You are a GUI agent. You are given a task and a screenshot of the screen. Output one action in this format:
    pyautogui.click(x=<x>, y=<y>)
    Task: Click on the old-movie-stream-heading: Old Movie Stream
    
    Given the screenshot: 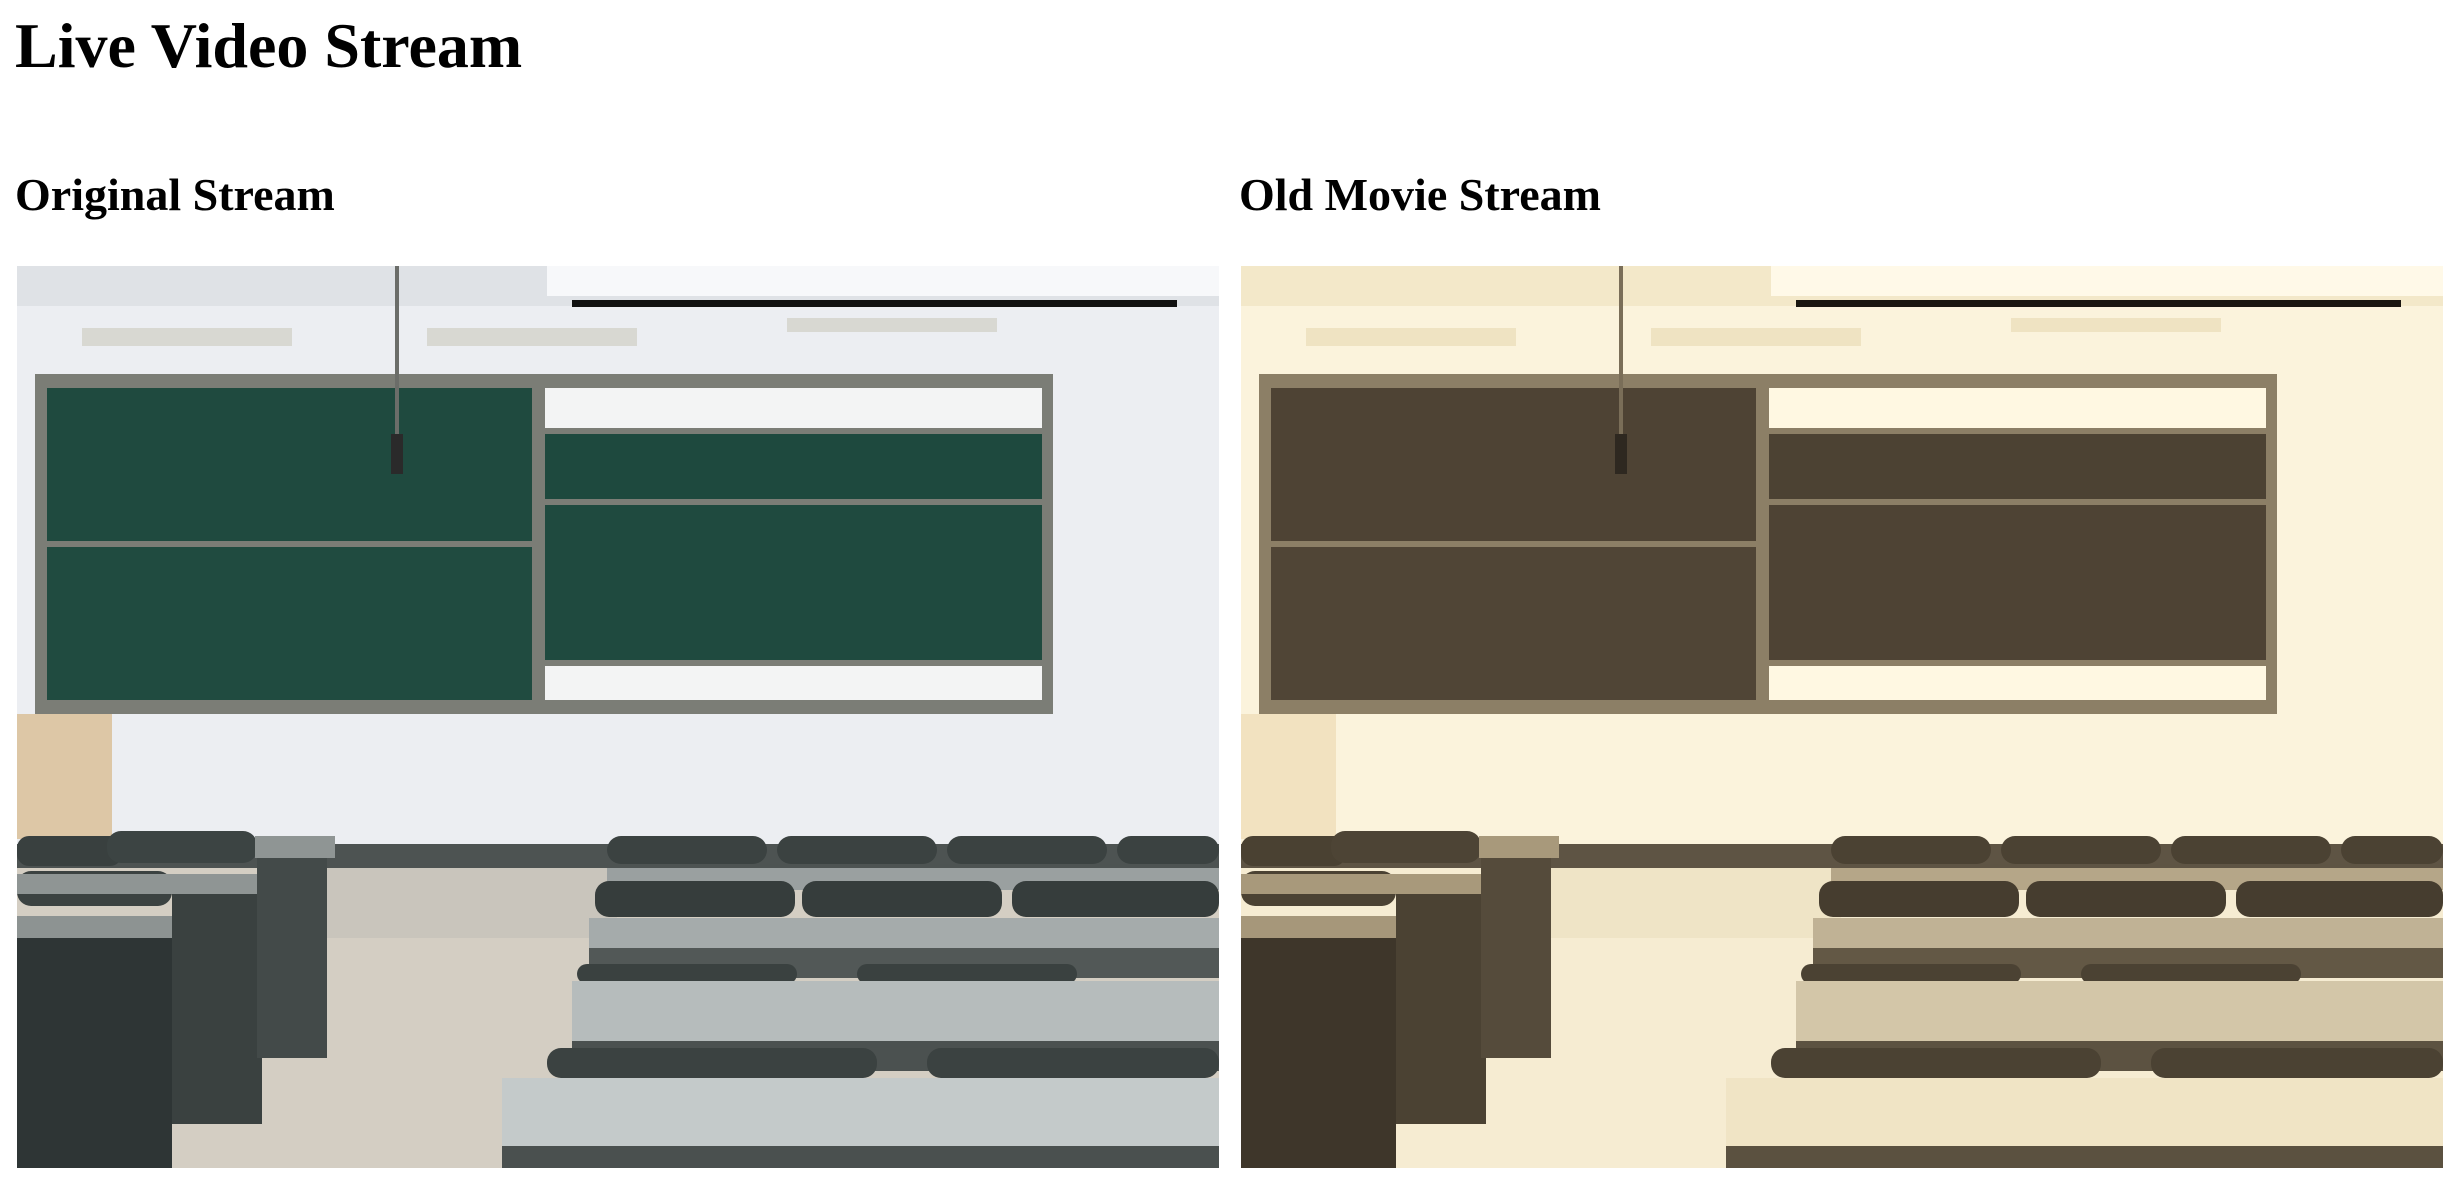 What is the action you would take?
    pyautogui.click(x=1420, y=194)
    